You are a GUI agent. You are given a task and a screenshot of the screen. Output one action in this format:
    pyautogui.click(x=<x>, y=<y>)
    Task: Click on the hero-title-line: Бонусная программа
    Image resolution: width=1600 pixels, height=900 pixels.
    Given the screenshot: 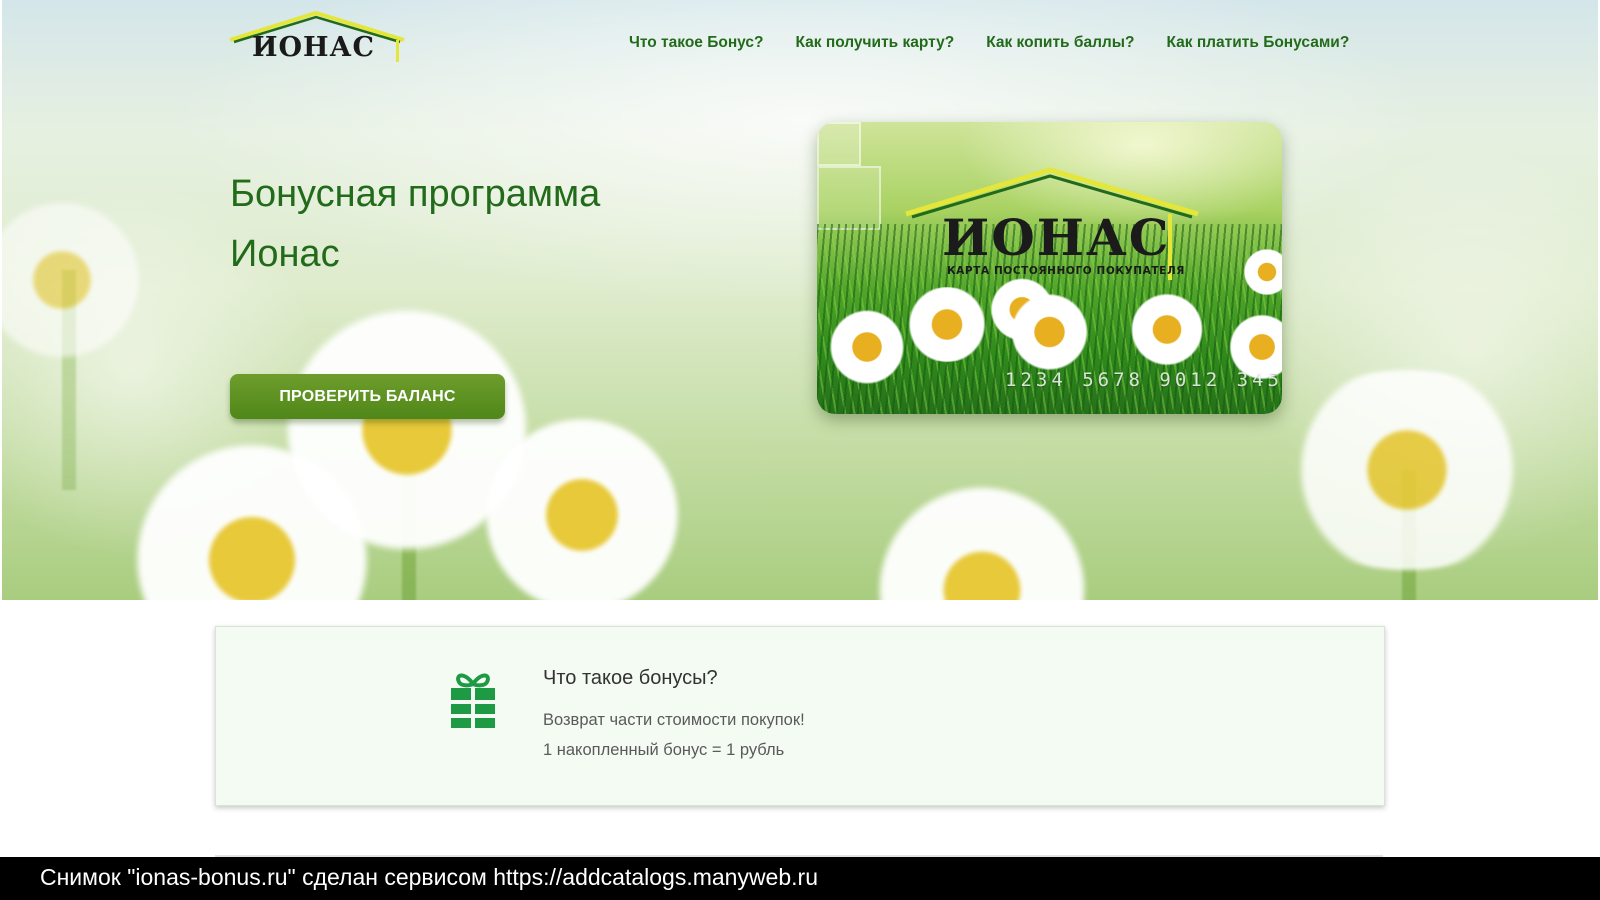 What is the action you would take?
    pyautogui.click(x=415, y=194)
    